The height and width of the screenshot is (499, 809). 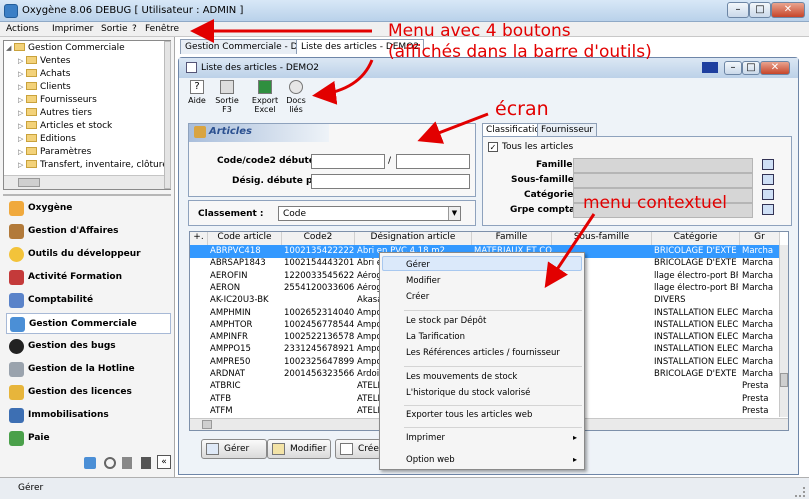 I want to click on annotation-menu-line1: Menu avec 4 boutons, so click(x=479, y=31).